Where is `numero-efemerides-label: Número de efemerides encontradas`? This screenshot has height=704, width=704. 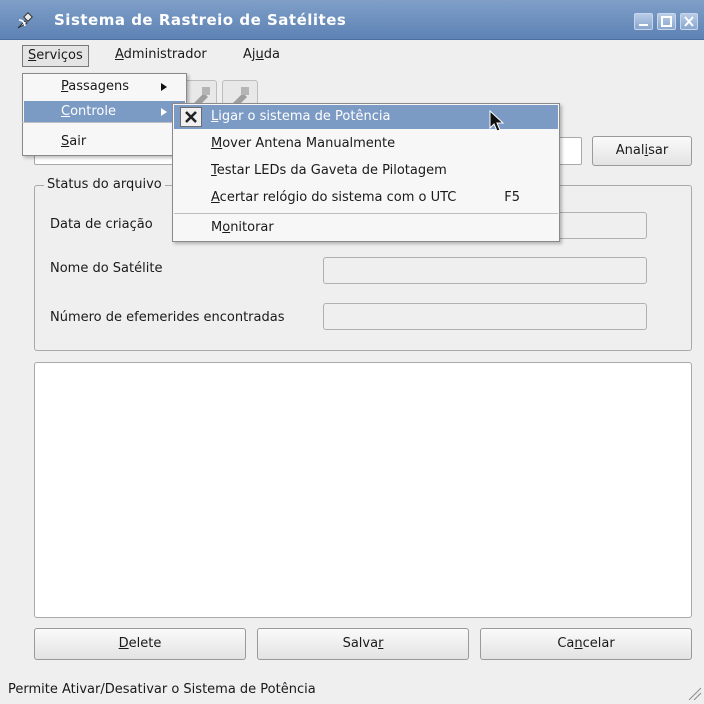 numero-efemerides-label: Número de efemerides encontradas is located at coordinates (167, 317).